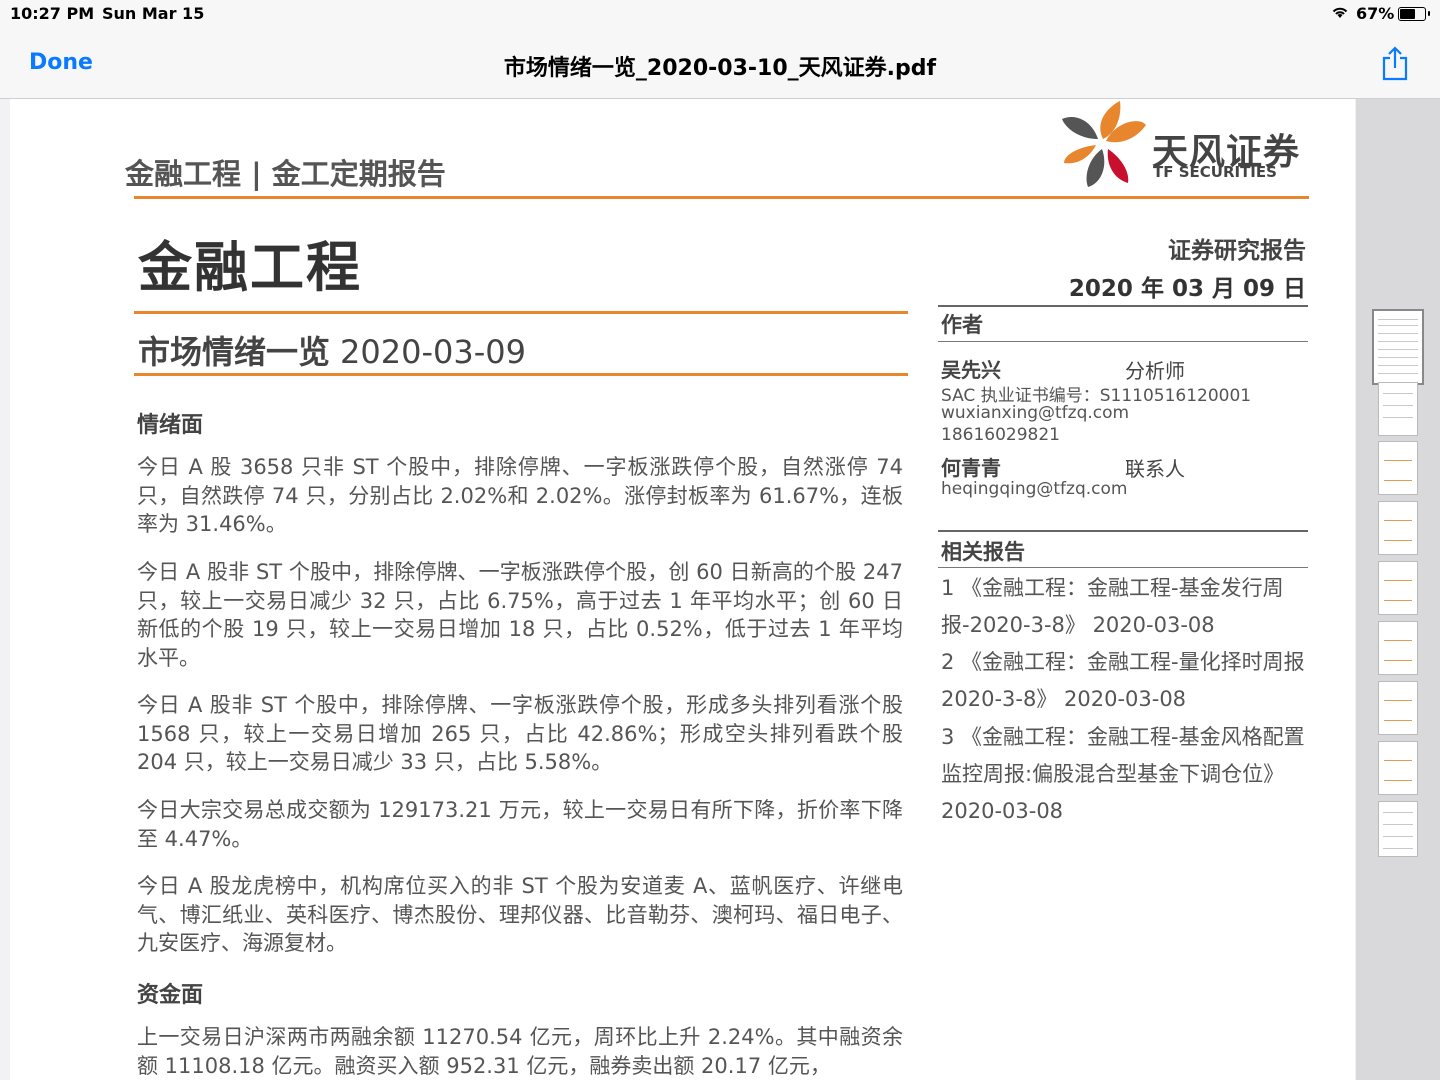  I want to click on status-bar: 10:27 PM Sun Mar 15 67%, so click(720, 14).